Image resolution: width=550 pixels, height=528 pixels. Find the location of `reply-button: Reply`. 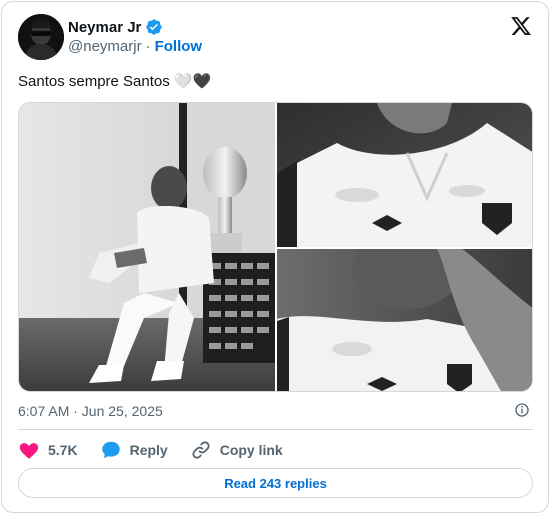

reply-button: Reply is located at coordinates (134, 450).